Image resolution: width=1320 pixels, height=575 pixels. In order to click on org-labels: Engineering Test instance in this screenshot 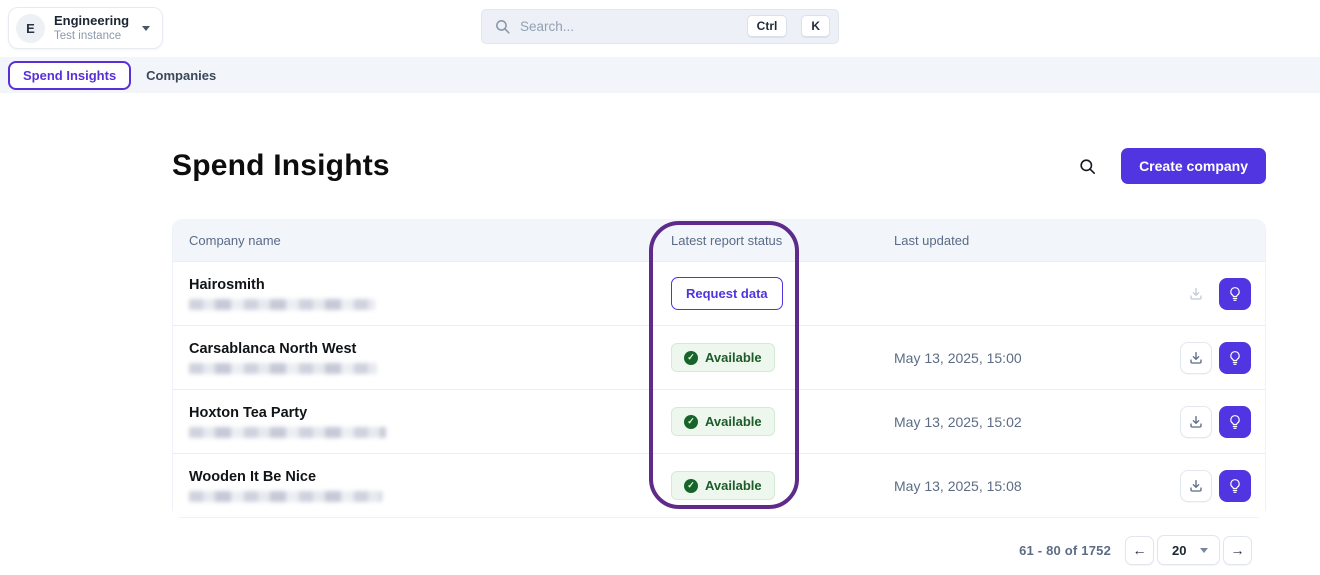, I will do `click(91, 28)`.